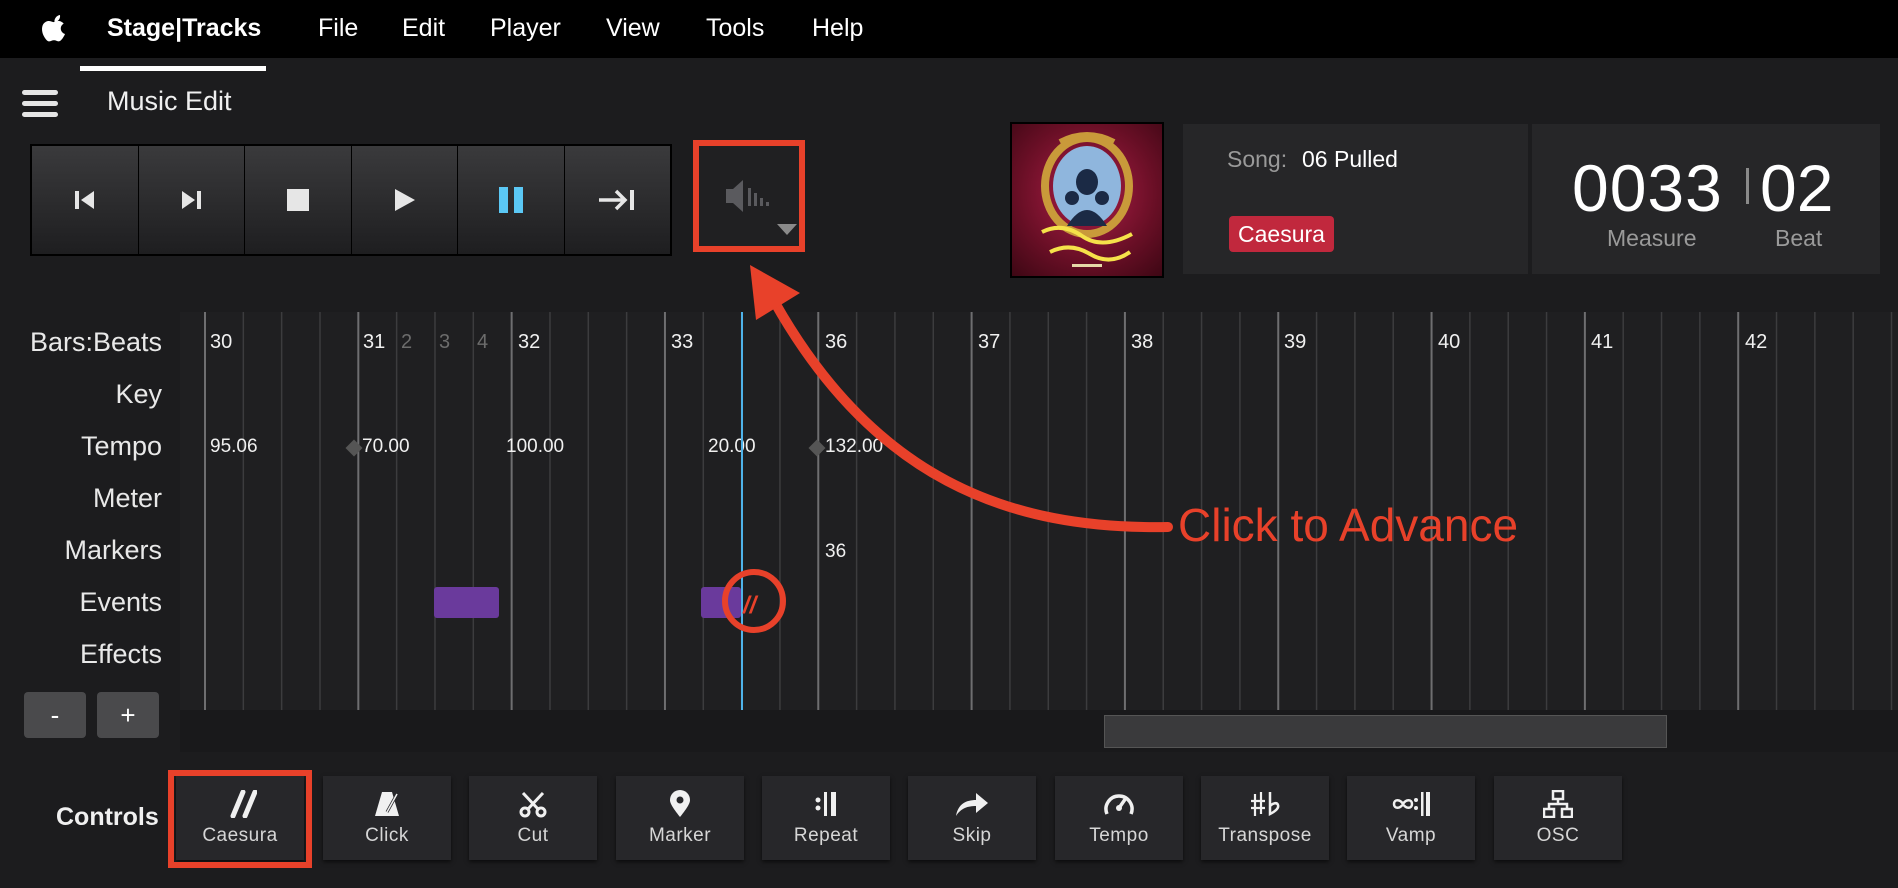 The image size is (1898, 888). What do you see at coordinates (972, 835) in the screenshot?
I see `control-label: Skip` at bounding box center [972, 835].